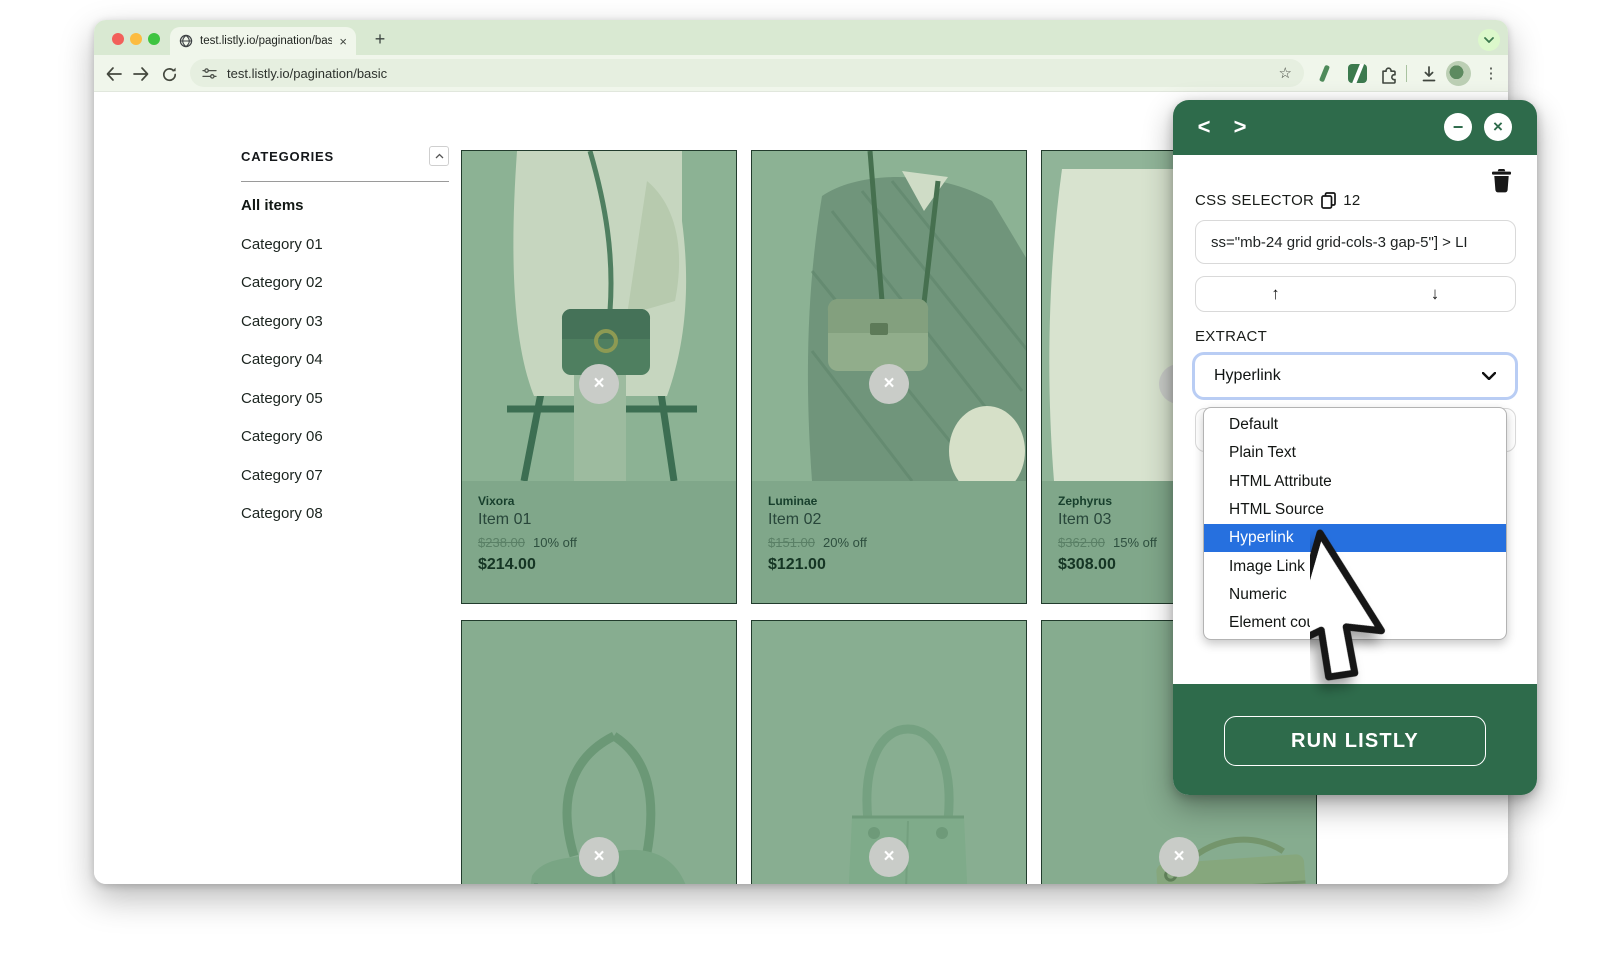 This screenshot has height=956, width=1600. I want to click on downloads-button, so click(1429, 74).